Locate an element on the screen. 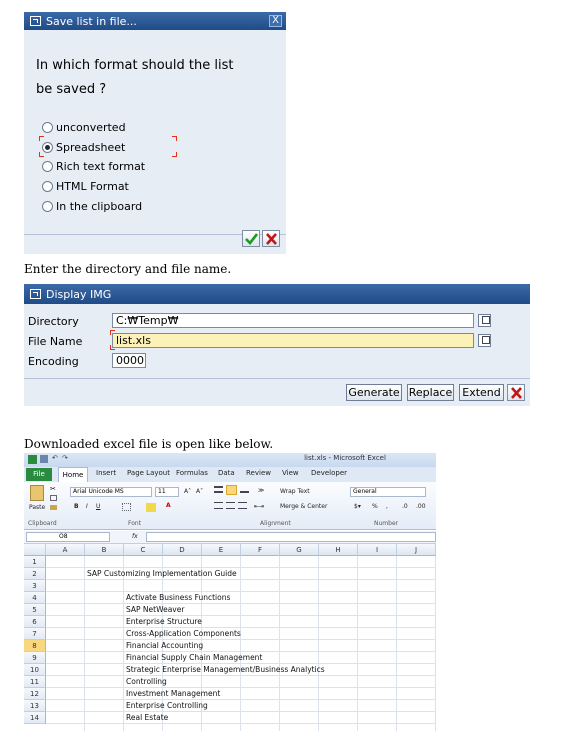 Image resolution: width=587 pixels, height=752 pixels. row-header: 6 is located at coordinates (35, 622).